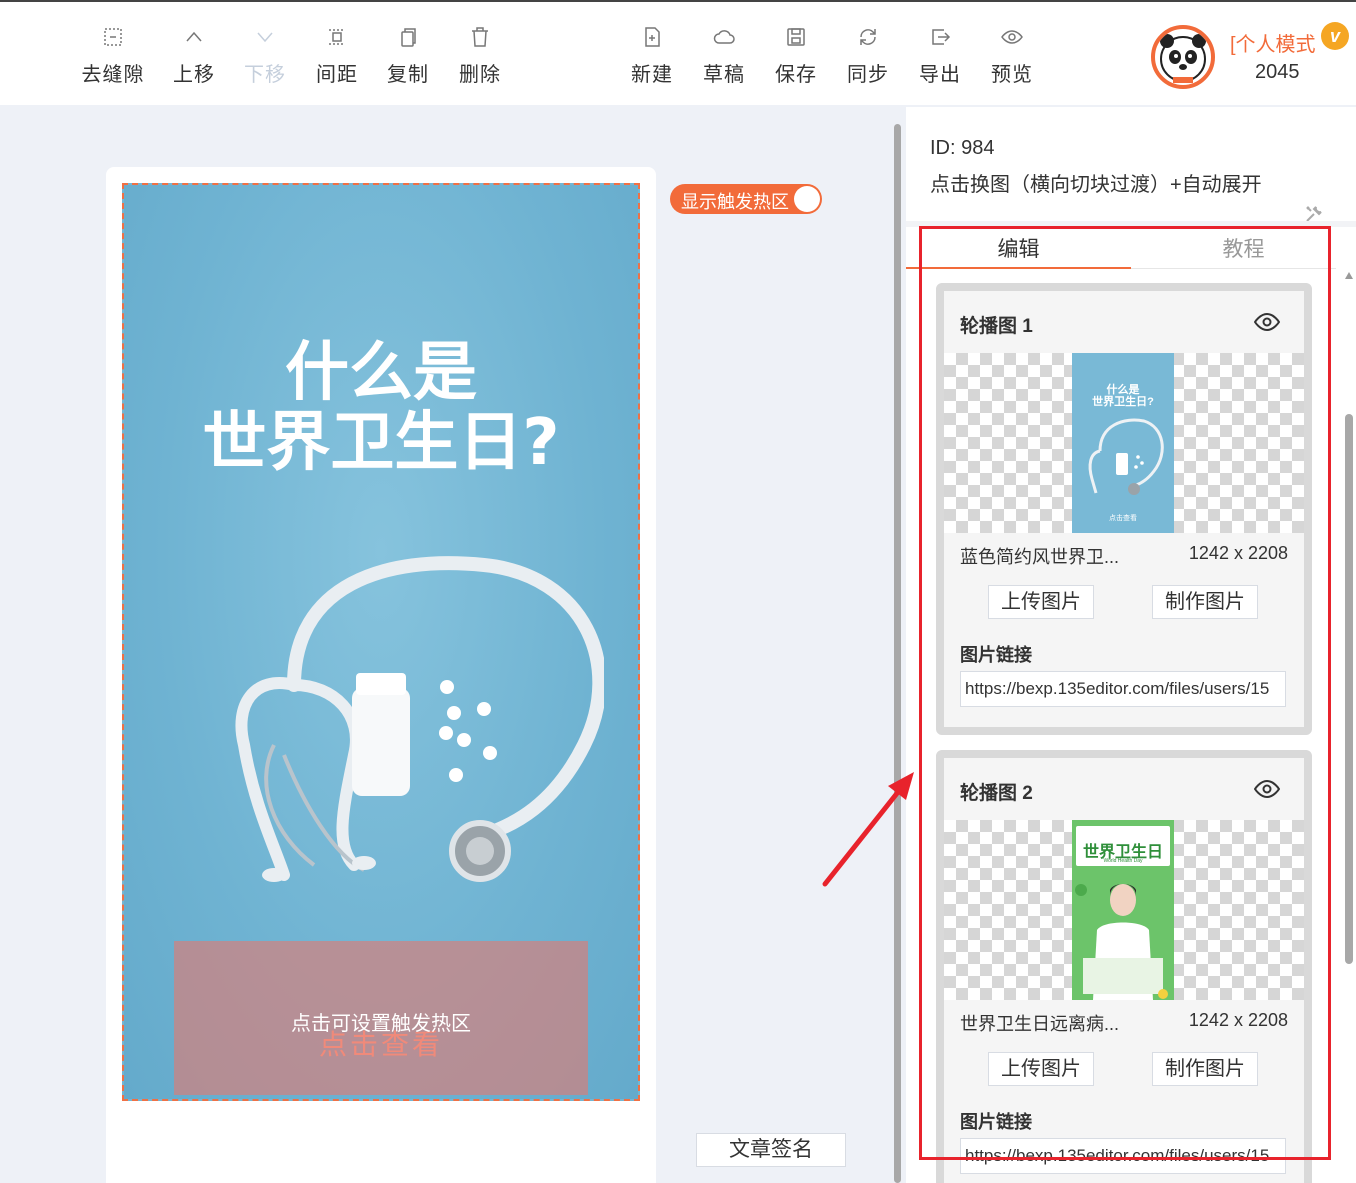  I want to click on sync-icon, so click(868, 39).